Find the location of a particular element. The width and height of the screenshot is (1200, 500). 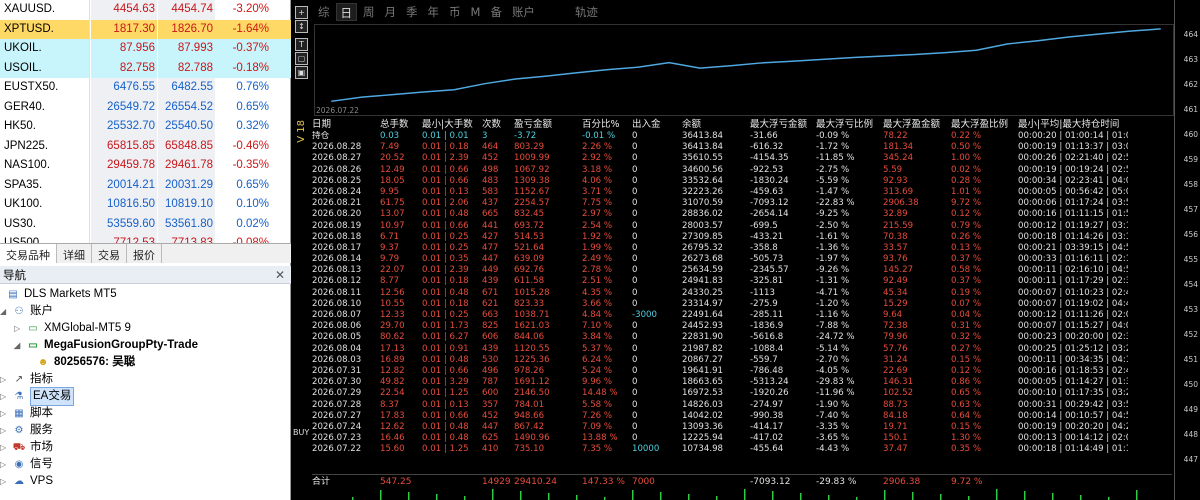

nav-item-scripts: ▷ ▦ 脚本 is located at coordinates (26, 413).